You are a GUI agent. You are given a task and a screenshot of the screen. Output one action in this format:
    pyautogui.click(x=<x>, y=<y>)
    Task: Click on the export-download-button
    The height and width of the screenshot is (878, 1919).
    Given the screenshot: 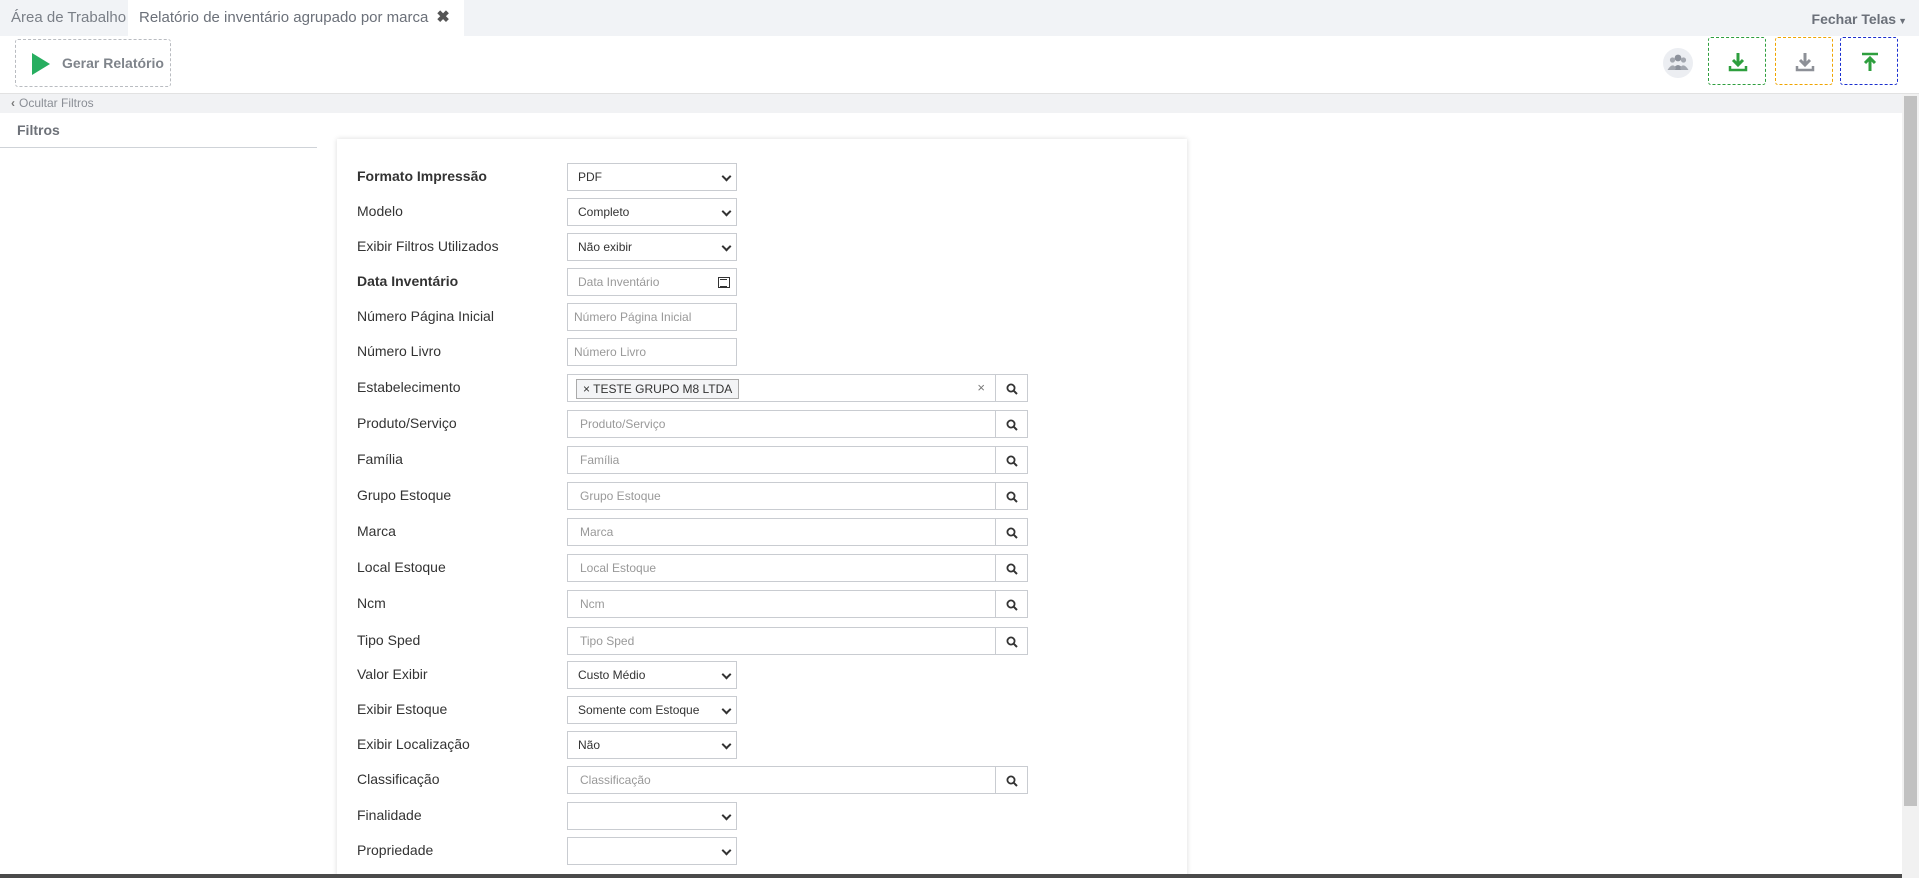 What is the action you would take?
    pyautogui.click(x=1737, y=61)
    